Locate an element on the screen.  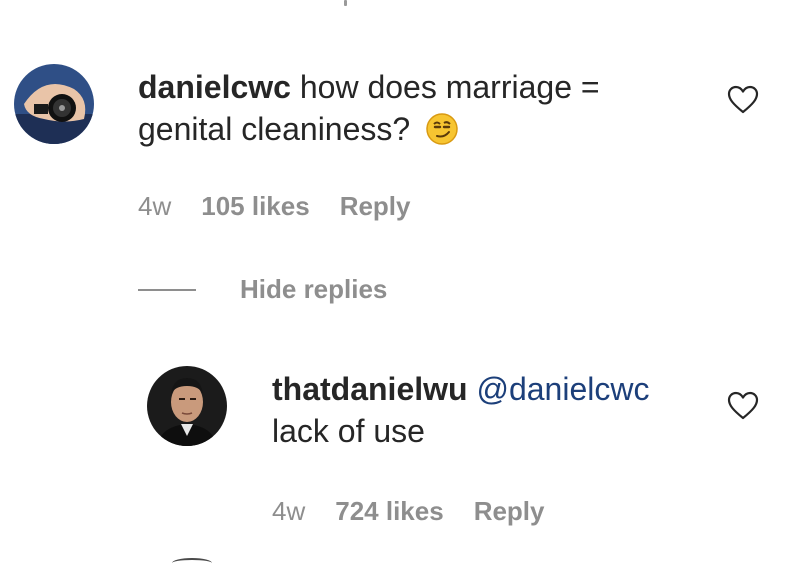
avatar-thatdanielwu is located at coordinates (187, 406).